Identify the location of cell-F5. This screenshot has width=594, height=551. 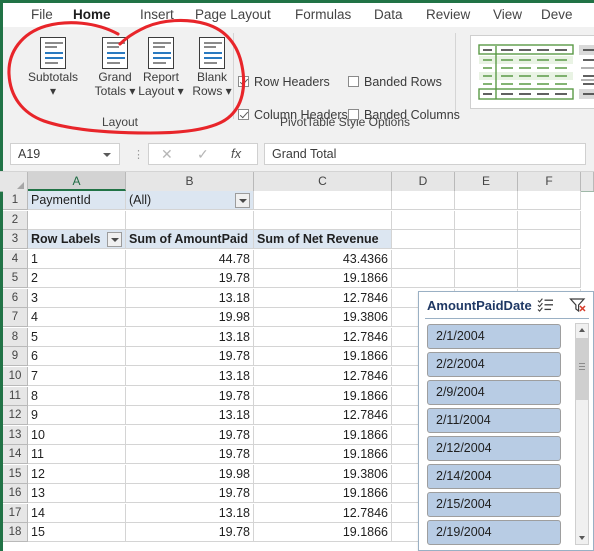
(549, 279).